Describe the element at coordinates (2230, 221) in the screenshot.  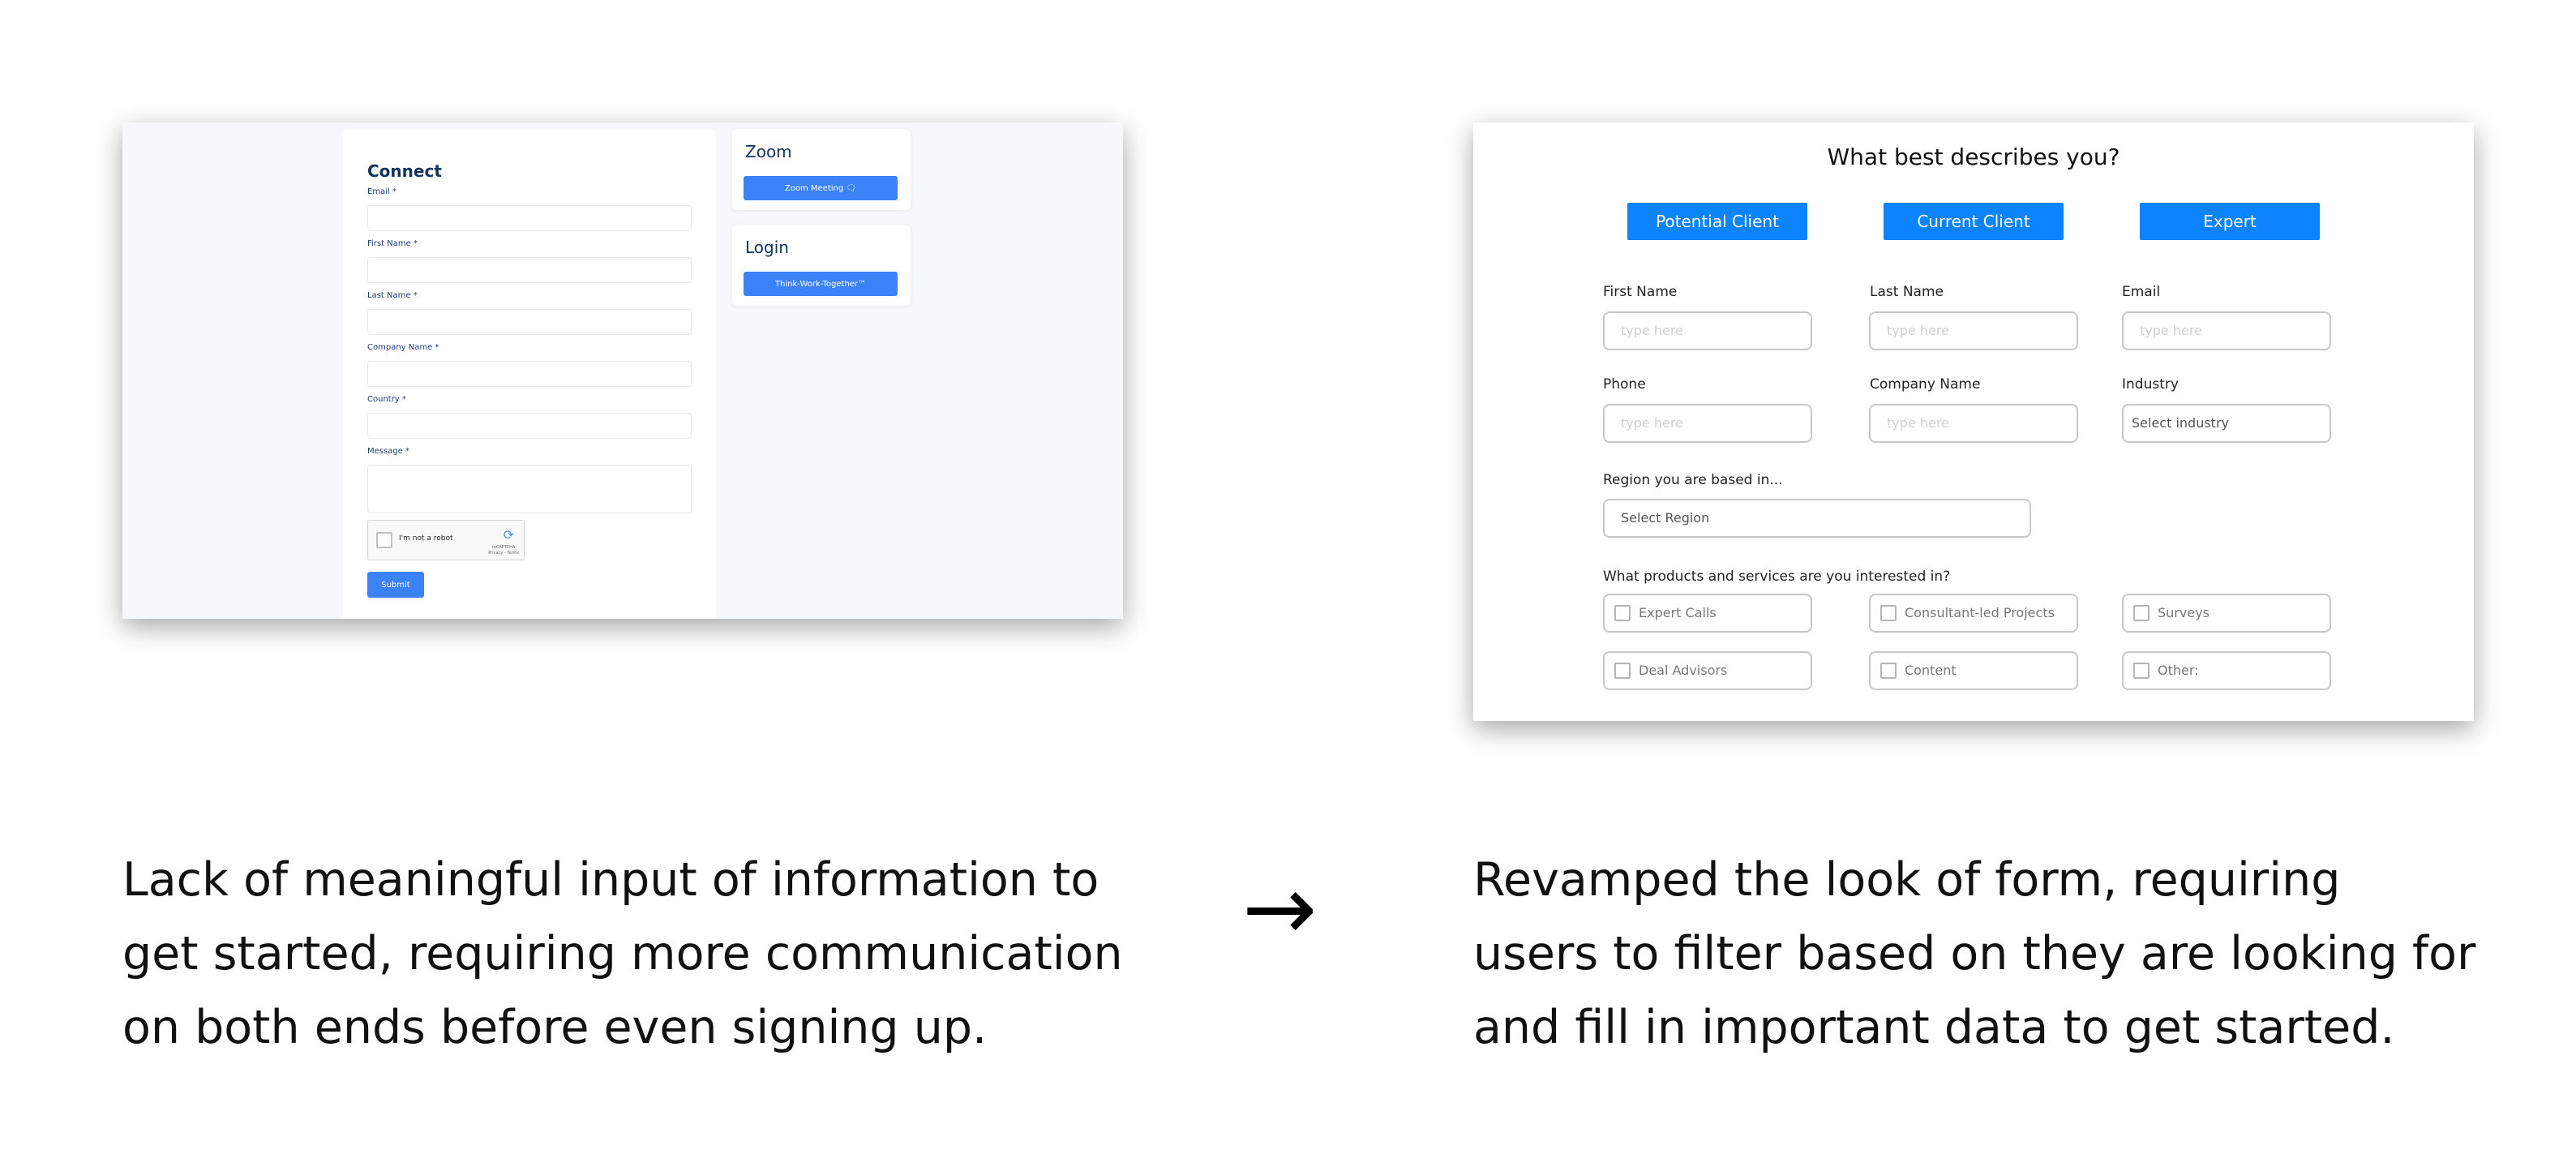
I see `expert-button: Expert` at that location.